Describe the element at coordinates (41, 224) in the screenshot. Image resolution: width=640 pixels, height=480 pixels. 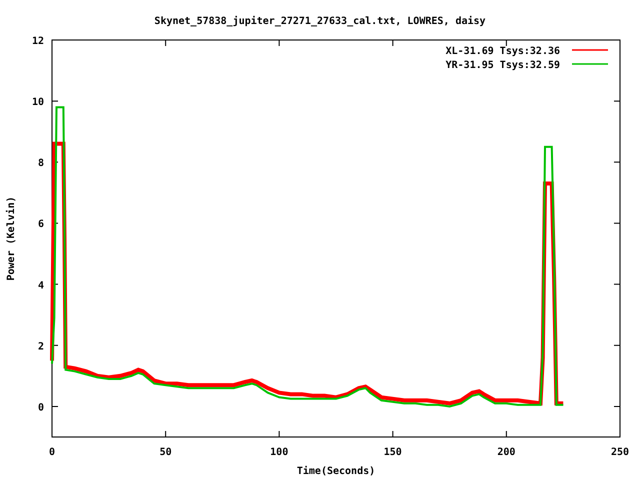
I see `tick-label: 6` at that location.